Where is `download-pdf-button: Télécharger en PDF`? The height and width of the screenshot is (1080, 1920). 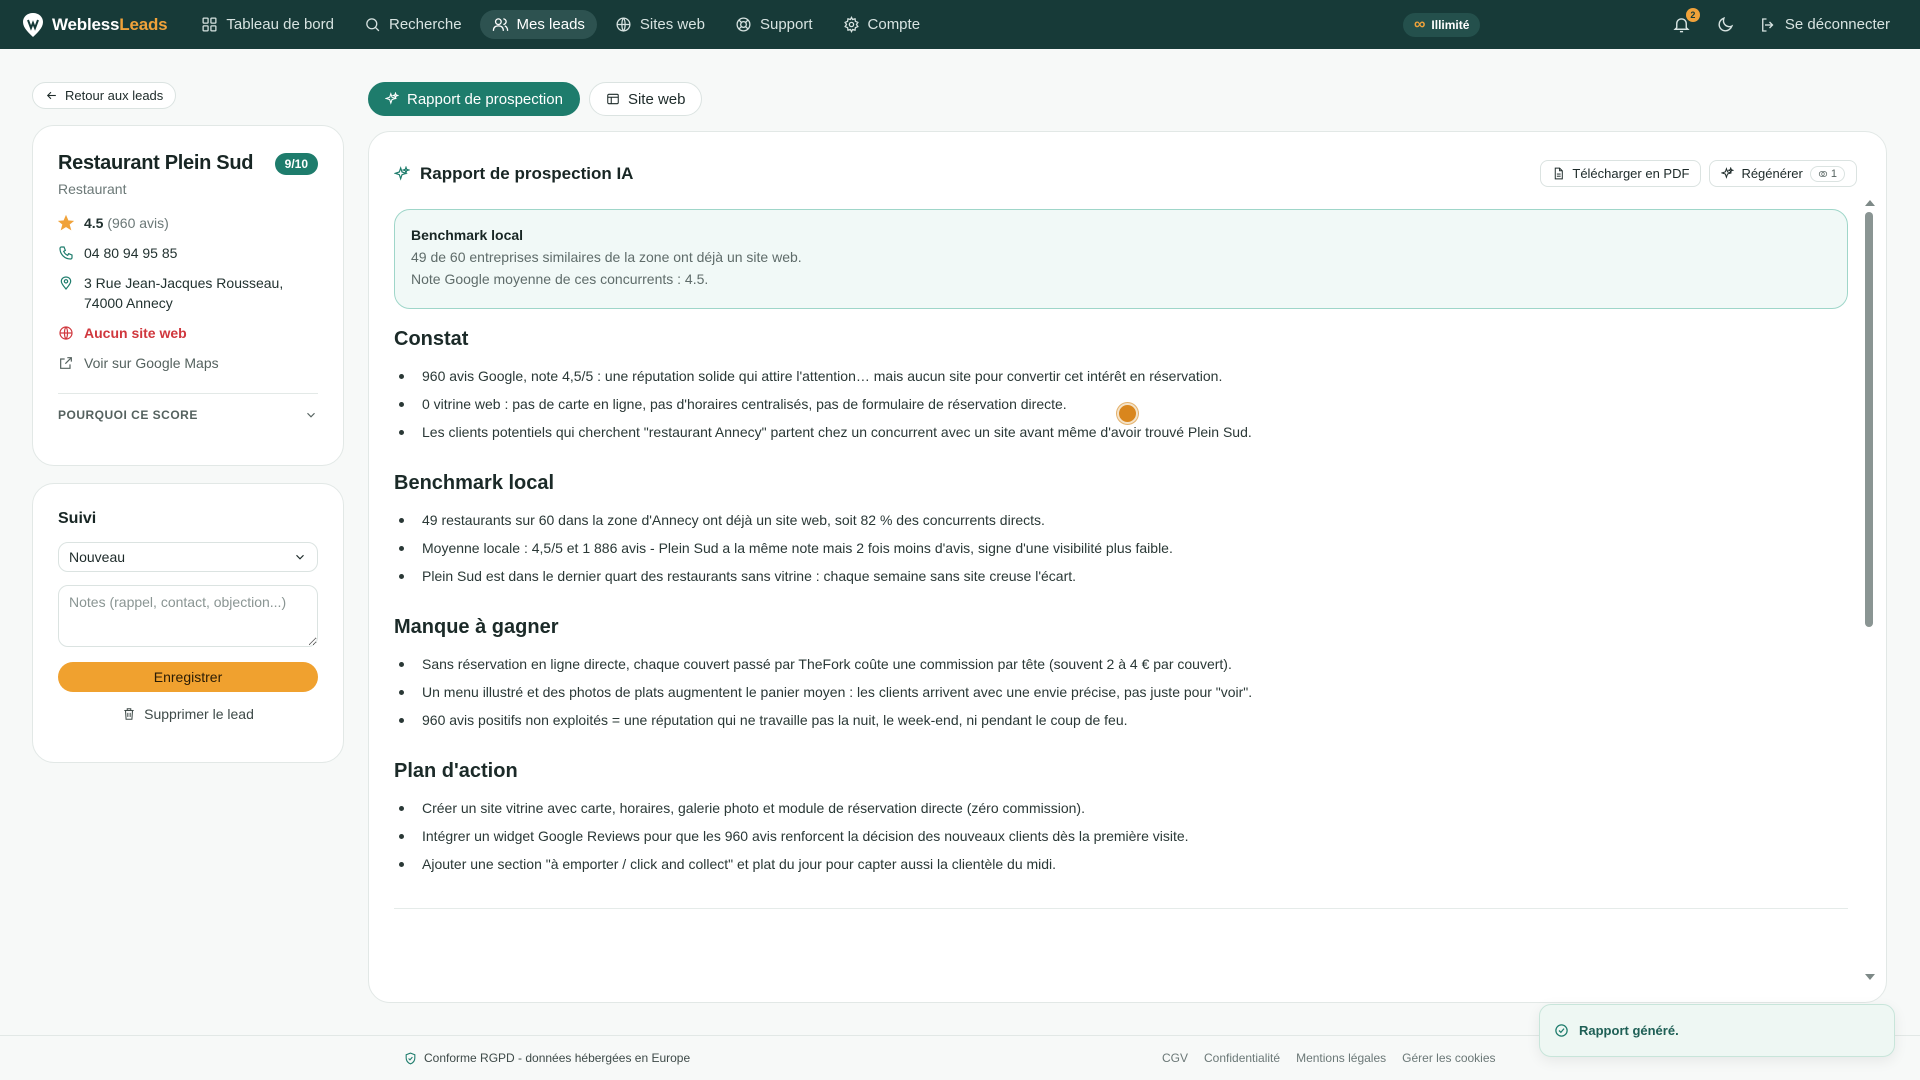
download-pdf-button: Télécharger en PDF is located at coordinates (1621, 173).